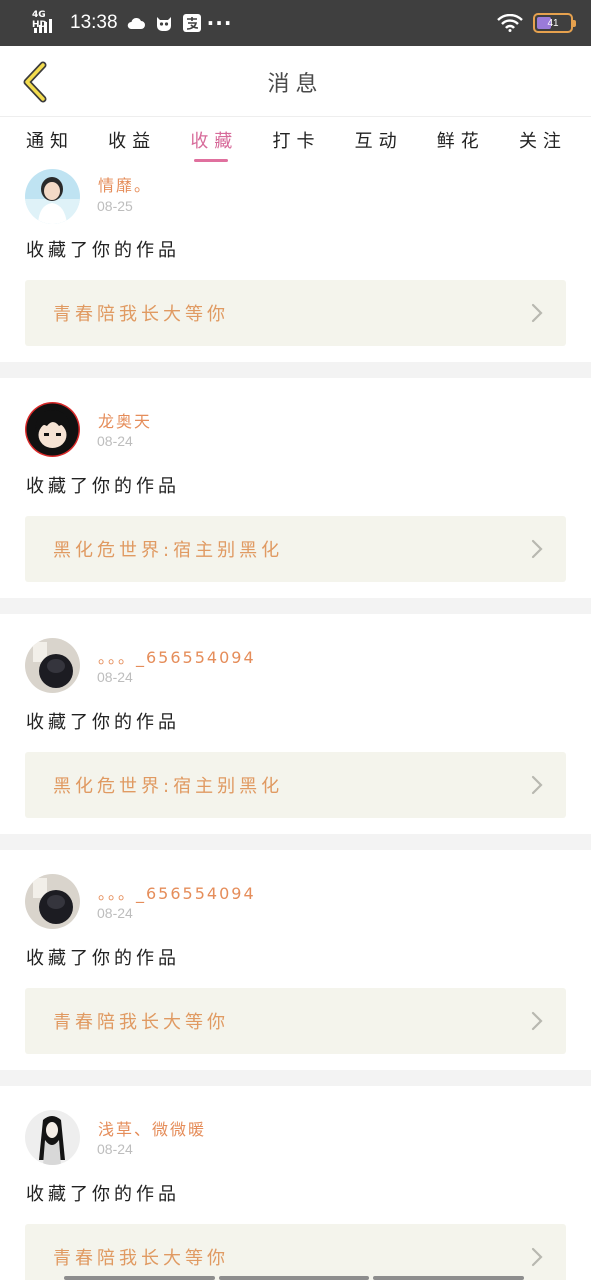 The height and width of the screenshot is (1280, 591). Describe the element at coordinates (43, 26) in the screenshot. I see `signal-icon` at that location.